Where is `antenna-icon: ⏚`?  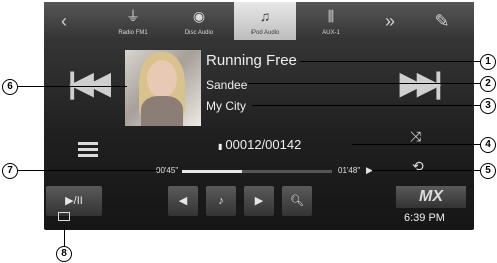 antenna-icon: ⏚ is located at coordinates (133, 16).